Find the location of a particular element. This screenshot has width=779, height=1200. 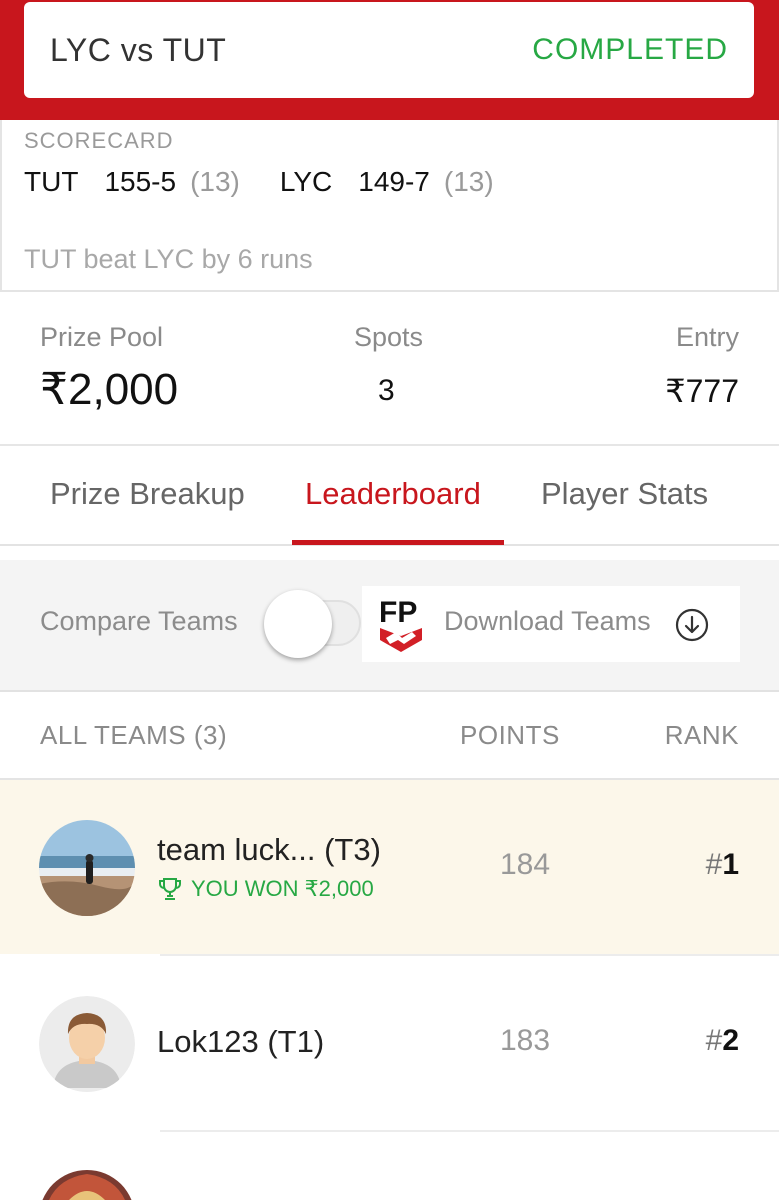

spots-value: 3 is located at coordinates (386, 390).